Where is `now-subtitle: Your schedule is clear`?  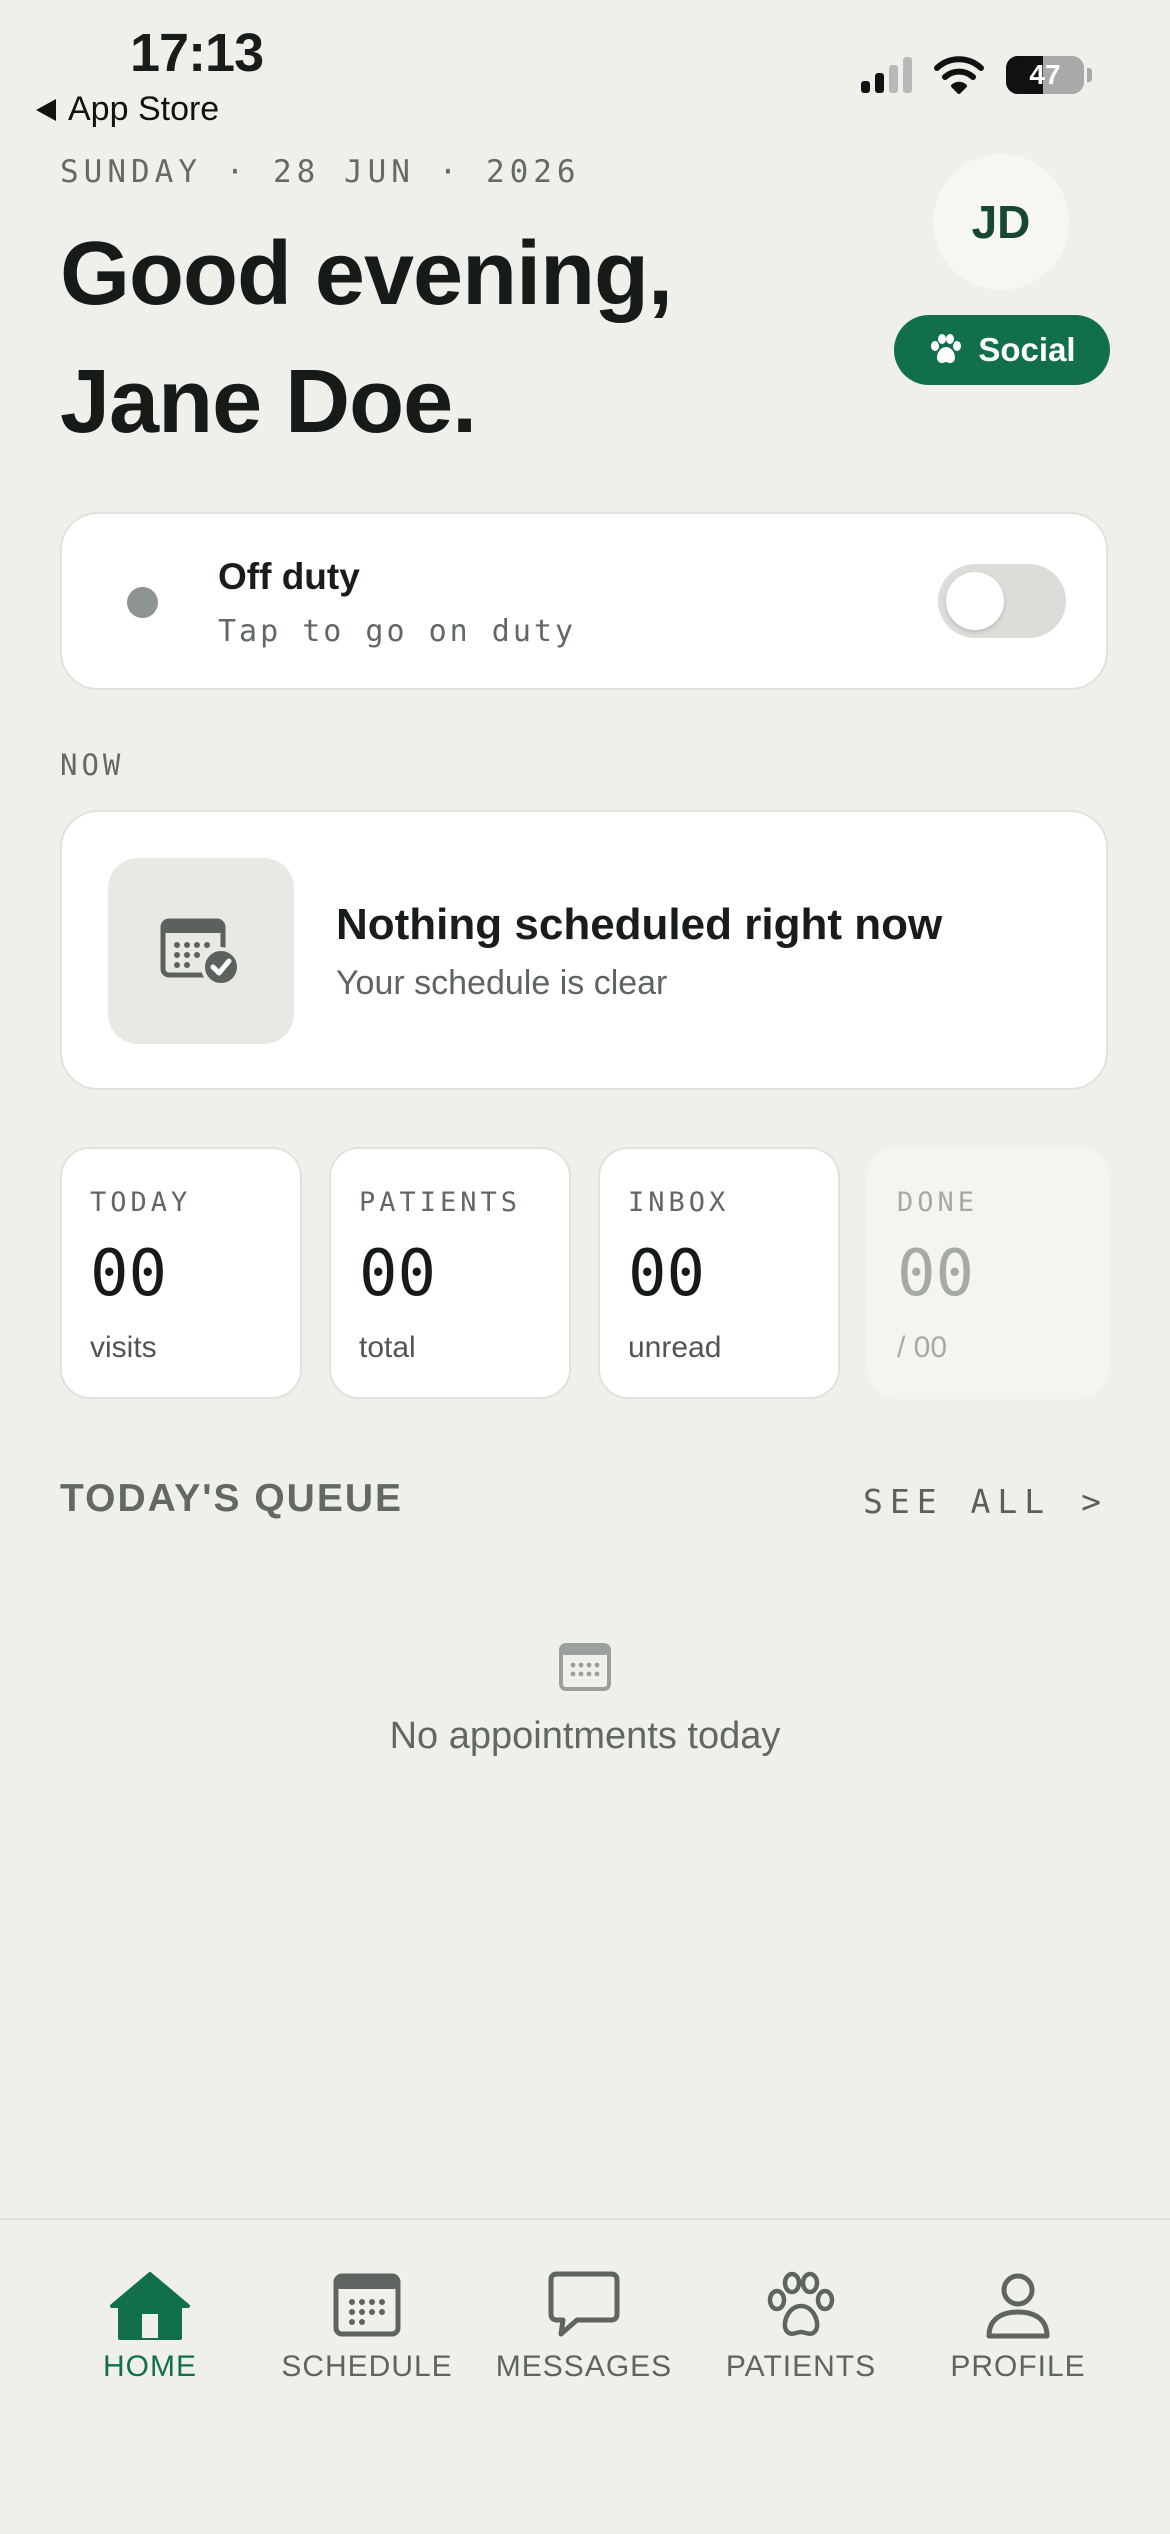 now-subtitle: Your schedule is clear is located at coordinates (502, 983).